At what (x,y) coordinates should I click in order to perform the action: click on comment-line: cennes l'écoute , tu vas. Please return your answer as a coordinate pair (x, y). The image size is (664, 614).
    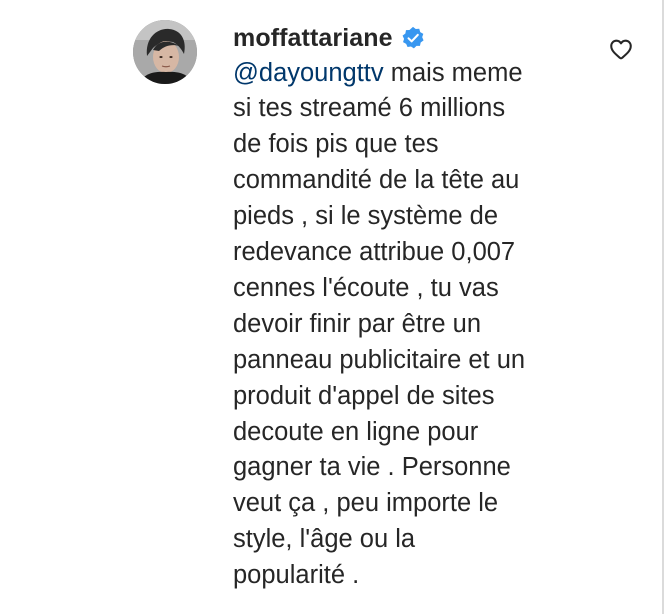
    Looking at the image, I should click on (366, 287).